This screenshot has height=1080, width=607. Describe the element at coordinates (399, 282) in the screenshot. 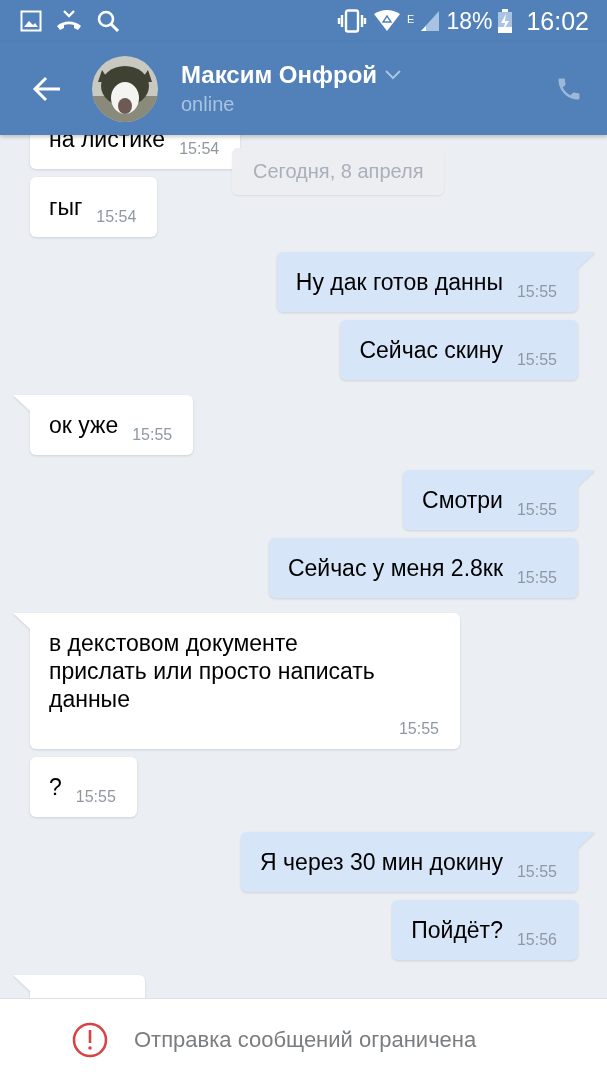

I see `message-text: Ну дак готов данны` at that location.